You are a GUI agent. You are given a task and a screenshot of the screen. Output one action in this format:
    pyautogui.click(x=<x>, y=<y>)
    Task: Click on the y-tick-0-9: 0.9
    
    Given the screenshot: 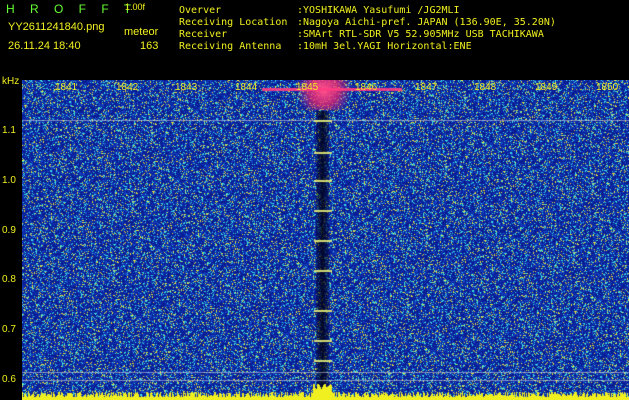 What is the action you would take?
    pyautogui.click(x=9, y=230)
    